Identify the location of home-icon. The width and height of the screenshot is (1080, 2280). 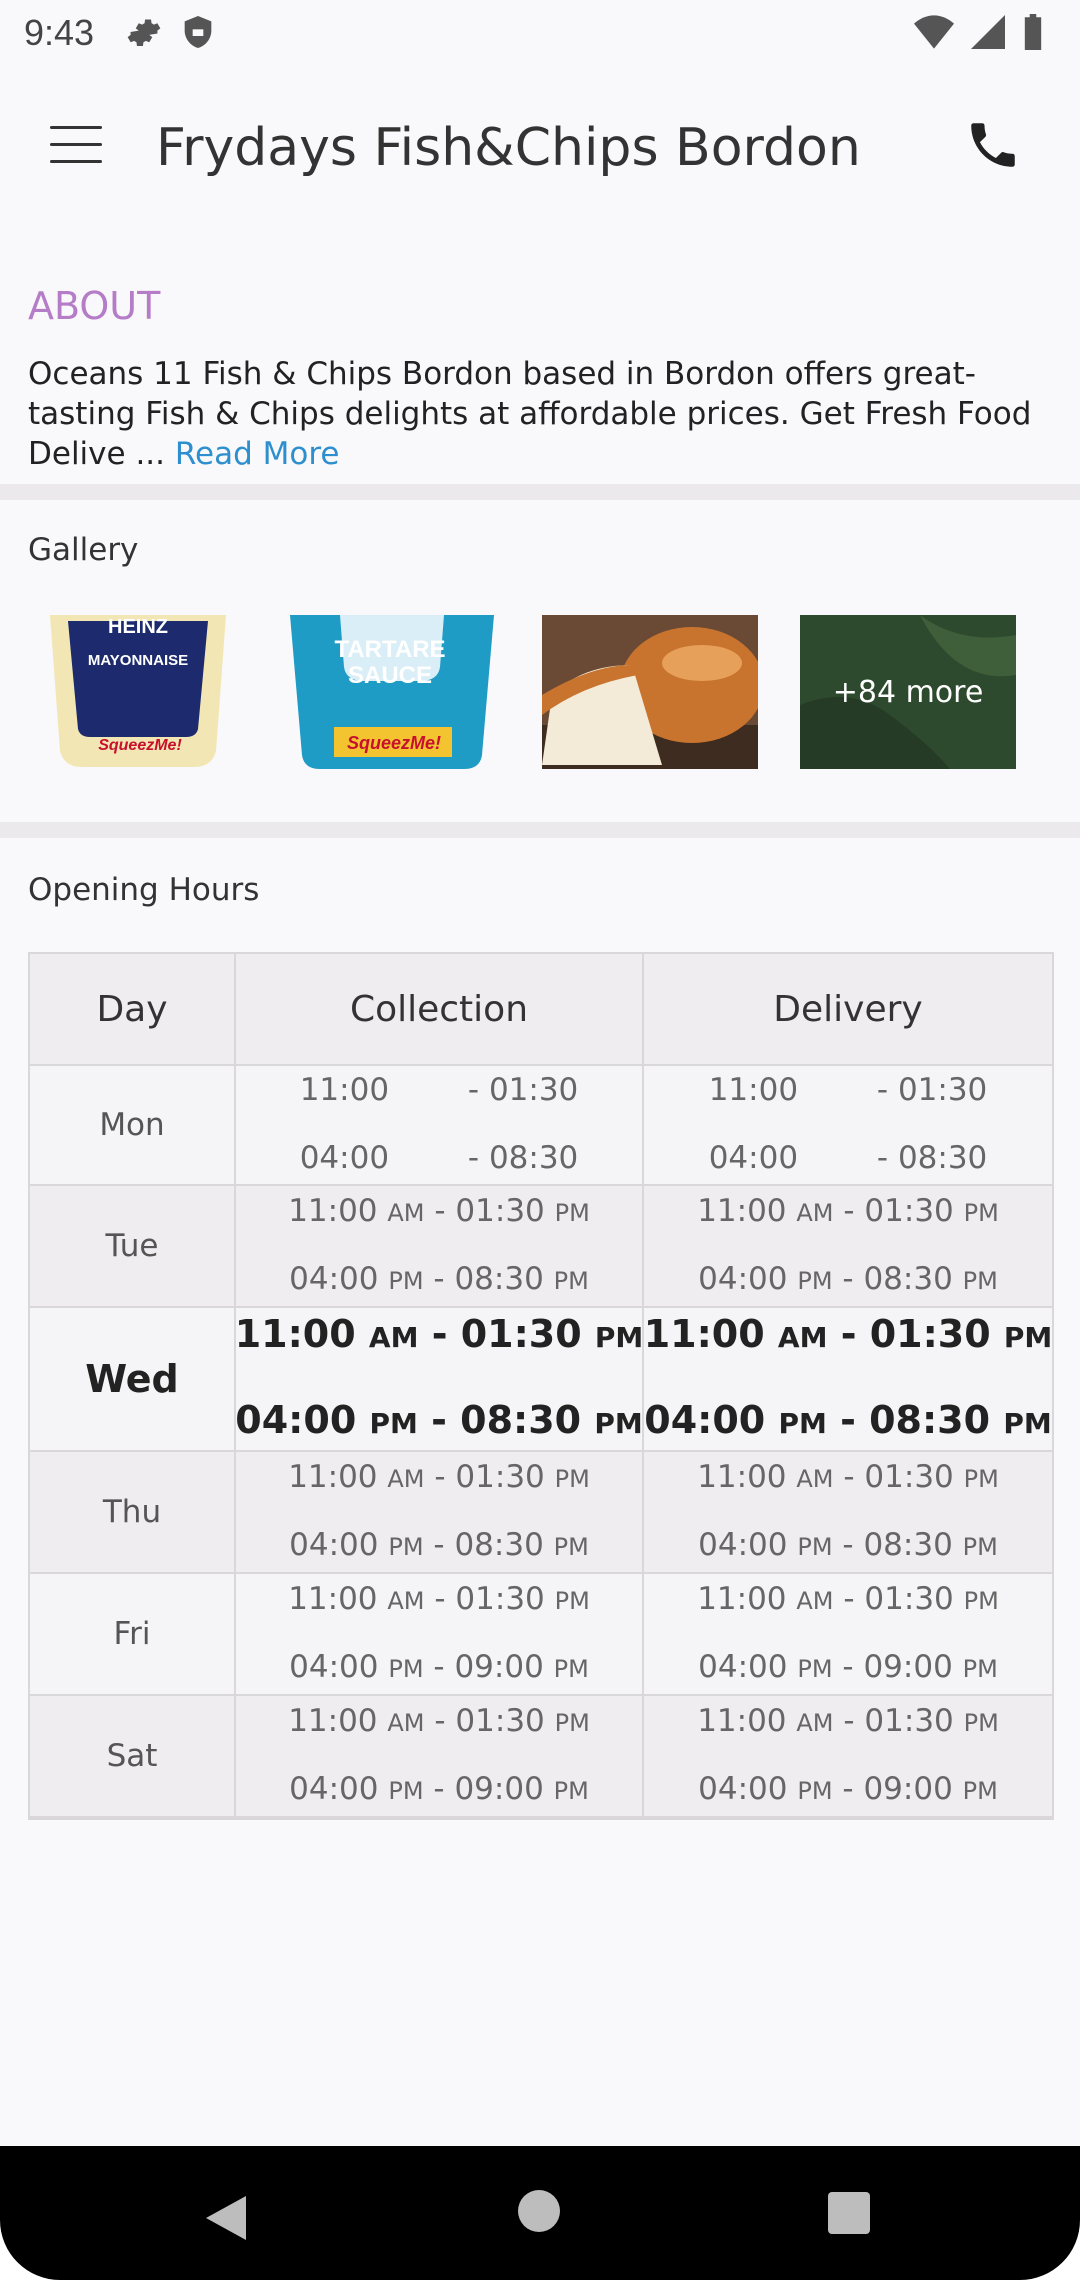
(539, 2211).